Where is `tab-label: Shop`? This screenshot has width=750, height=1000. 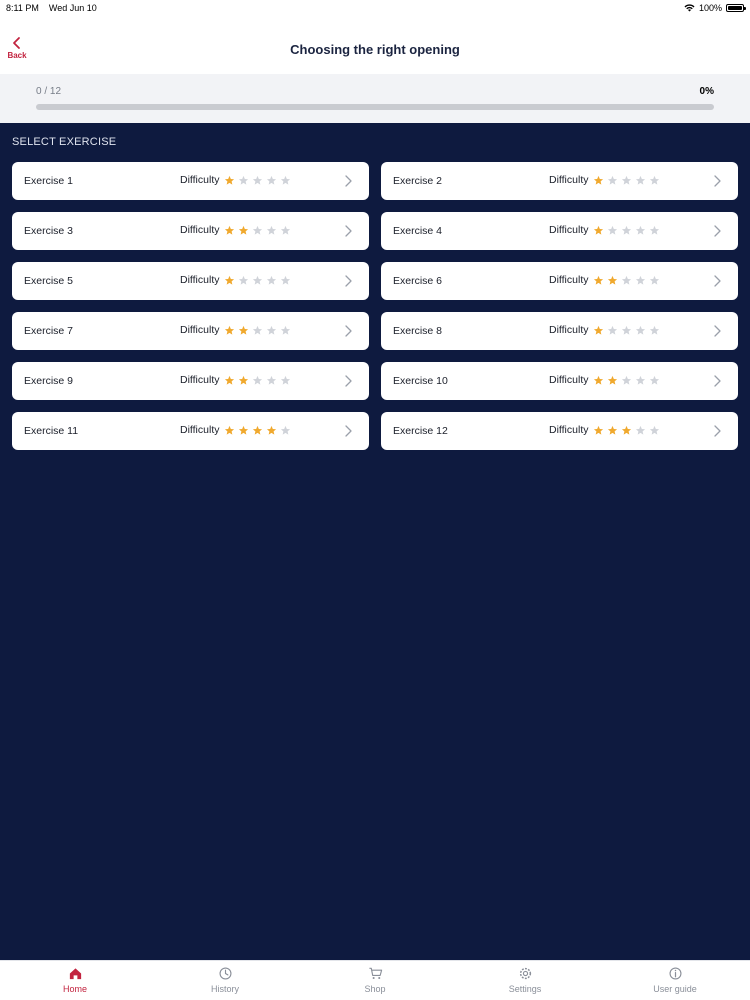 tab-label: Shop is located at coordinates (375, 989).